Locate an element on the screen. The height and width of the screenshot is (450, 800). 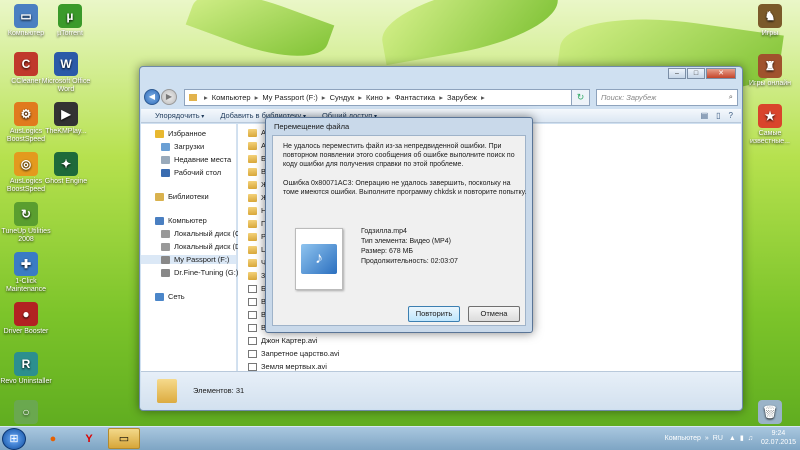
file-icon is located at coordinates (252, 288).